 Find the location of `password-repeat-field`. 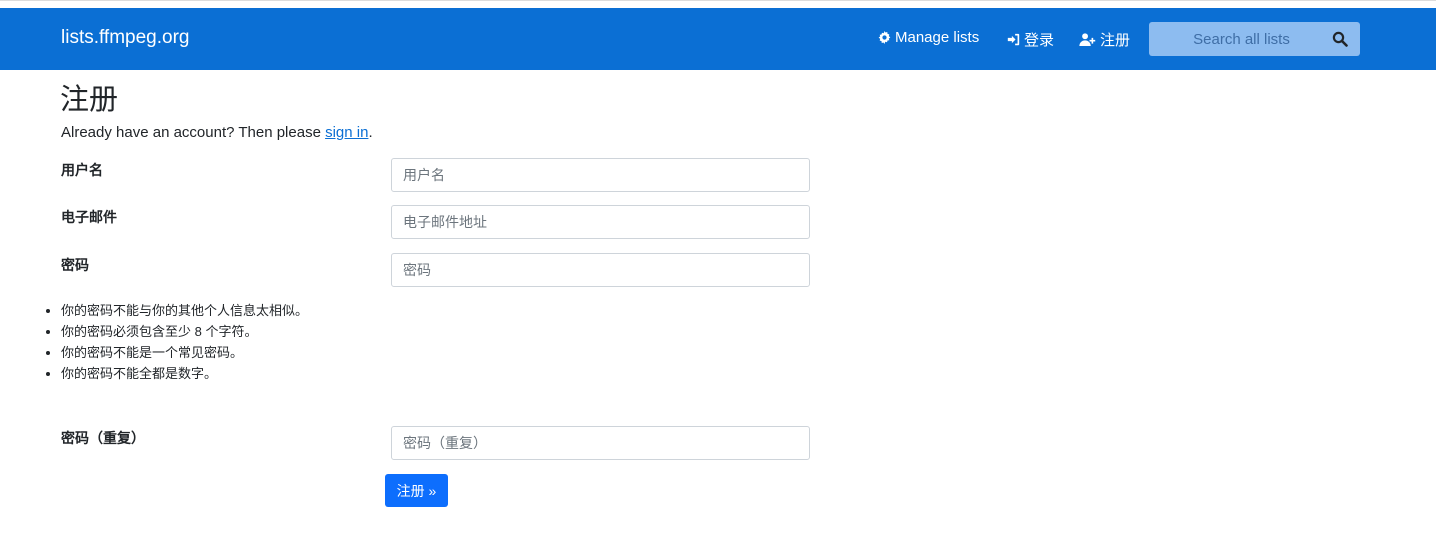

password-repeat-field is located at coordinates (600, 443).